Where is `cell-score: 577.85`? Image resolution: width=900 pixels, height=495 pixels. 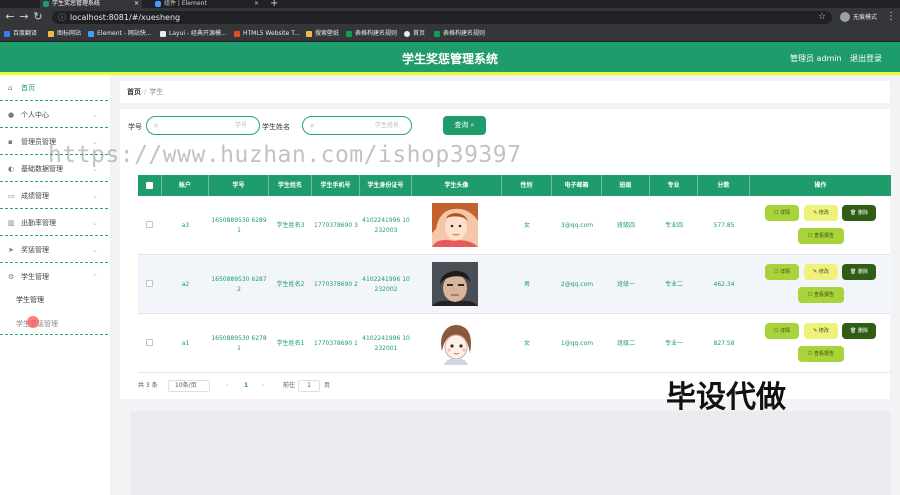 cell-score: 577.85 is located at coordinates (724, 225).